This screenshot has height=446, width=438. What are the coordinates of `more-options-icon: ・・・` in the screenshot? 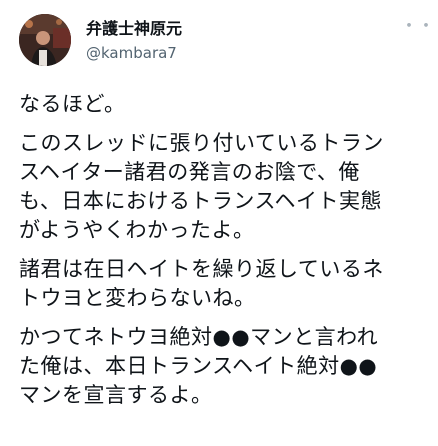 It's located at (419, 27).